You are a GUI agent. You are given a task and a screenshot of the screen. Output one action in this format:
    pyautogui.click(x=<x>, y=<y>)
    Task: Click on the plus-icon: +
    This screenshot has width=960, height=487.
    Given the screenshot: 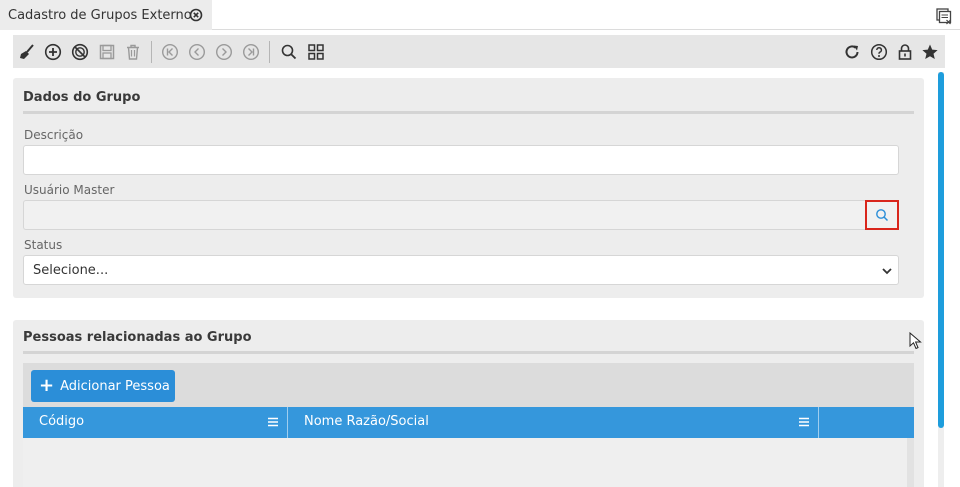 What is the action you would take?
    pyautogui.click(x=47, y=385)
    